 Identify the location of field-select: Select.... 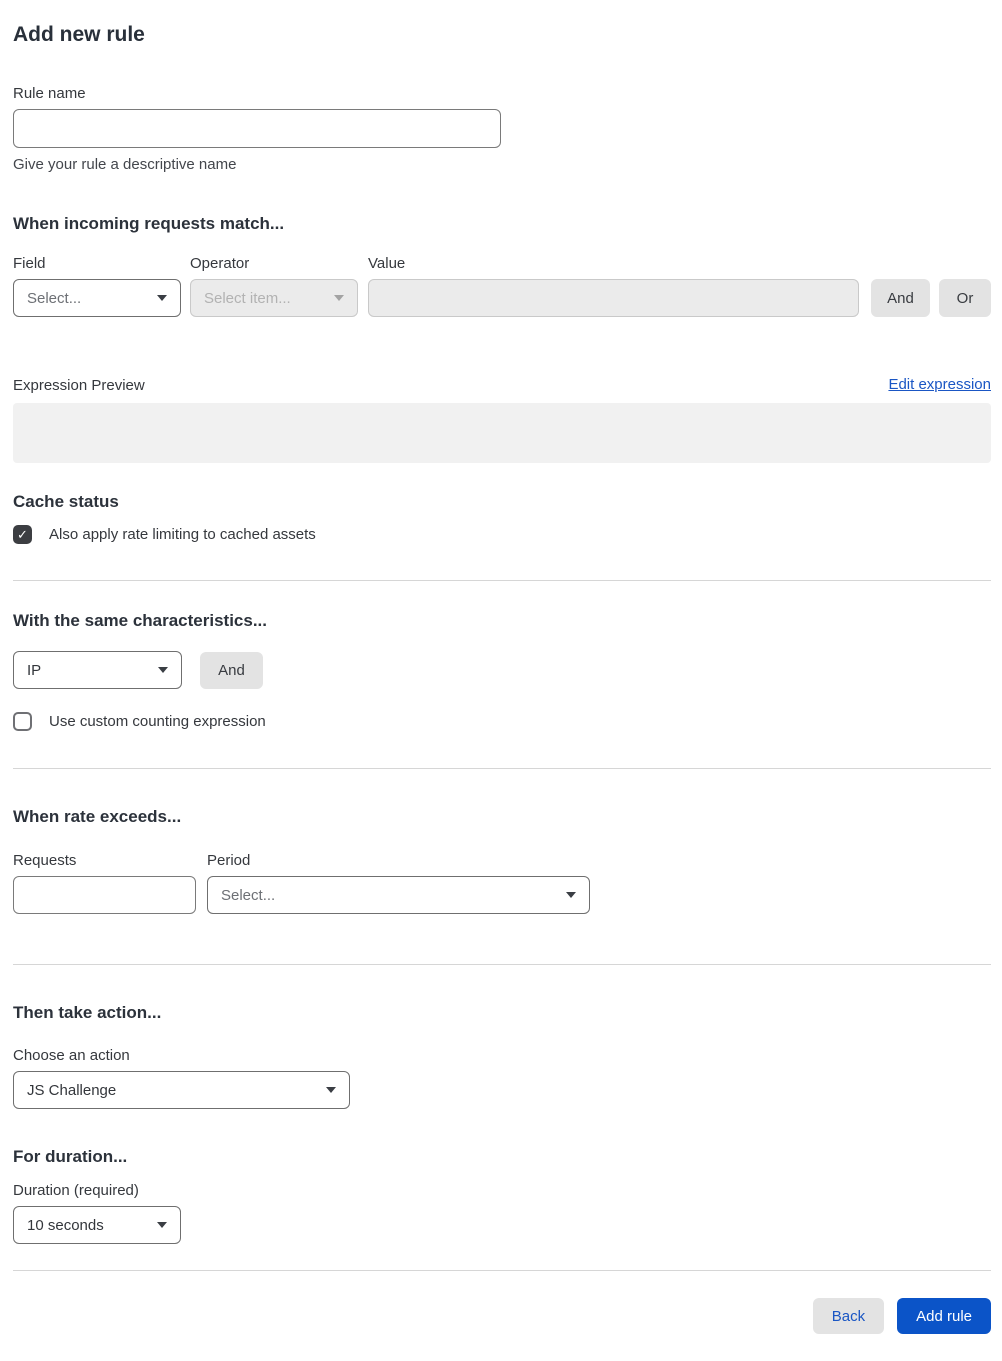
(97, 298).